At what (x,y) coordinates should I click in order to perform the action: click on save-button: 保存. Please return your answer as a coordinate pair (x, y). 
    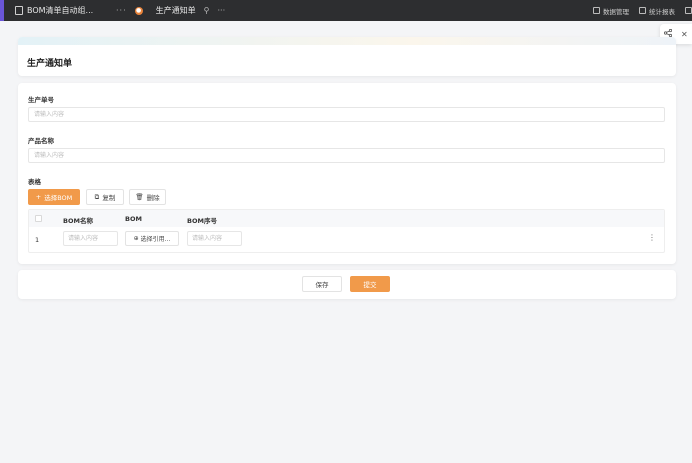
    Looking at the image, I should click on (322, 284).